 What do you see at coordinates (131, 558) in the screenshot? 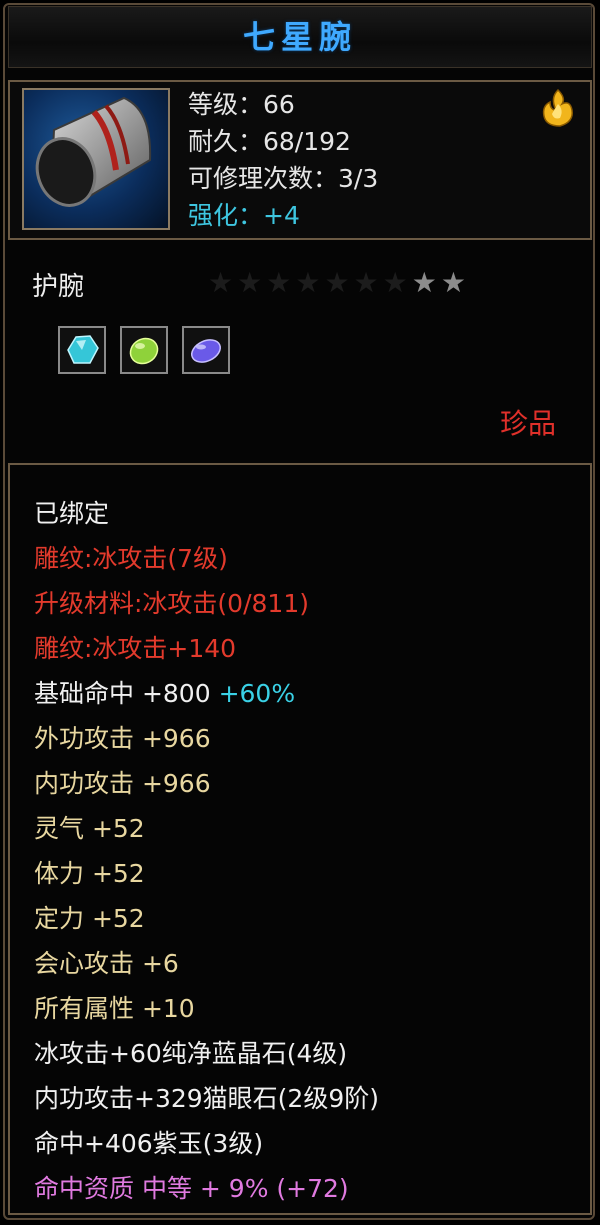
I see `engrave-level: 雕纹:冰攻击(7级)` at bounding box center [131, 558].